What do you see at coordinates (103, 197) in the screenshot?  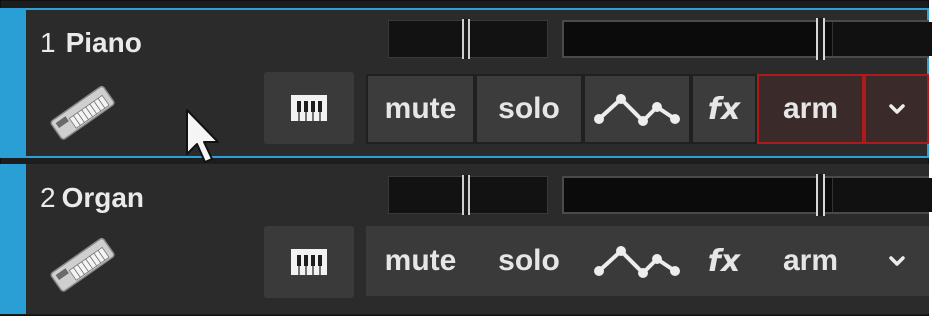 I see `track-name: Organ` at bounding box center [103, 197].